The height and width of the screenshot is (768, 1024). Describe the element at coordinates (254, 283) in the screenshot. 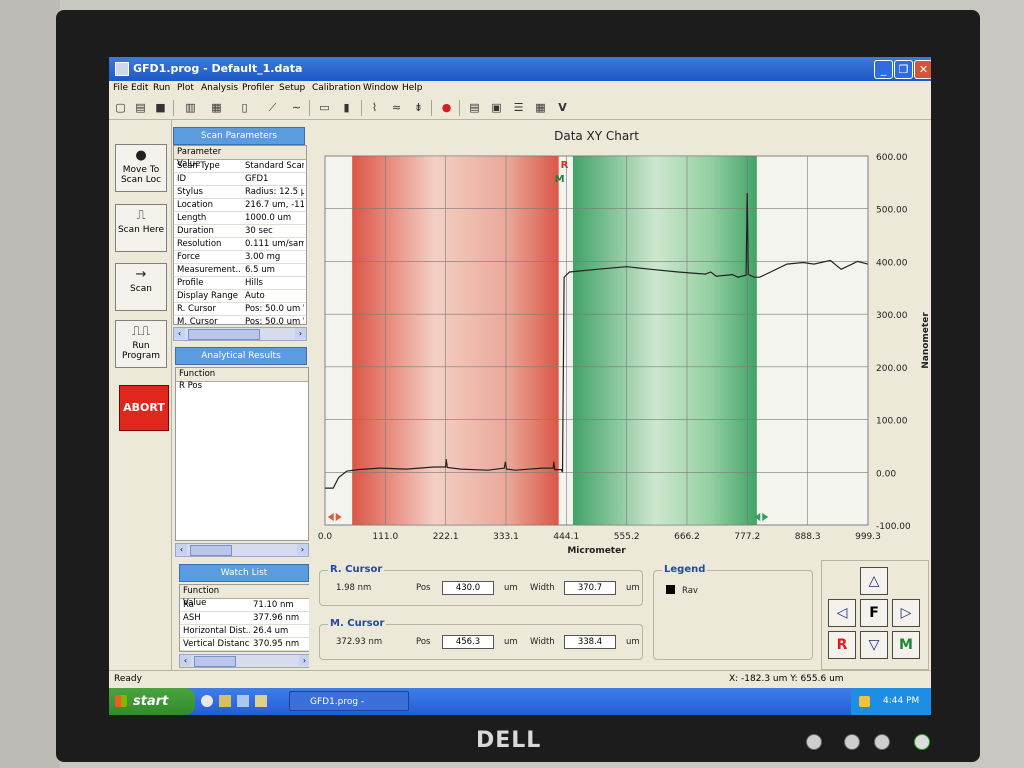

I see `param-value: Hills` at that location.